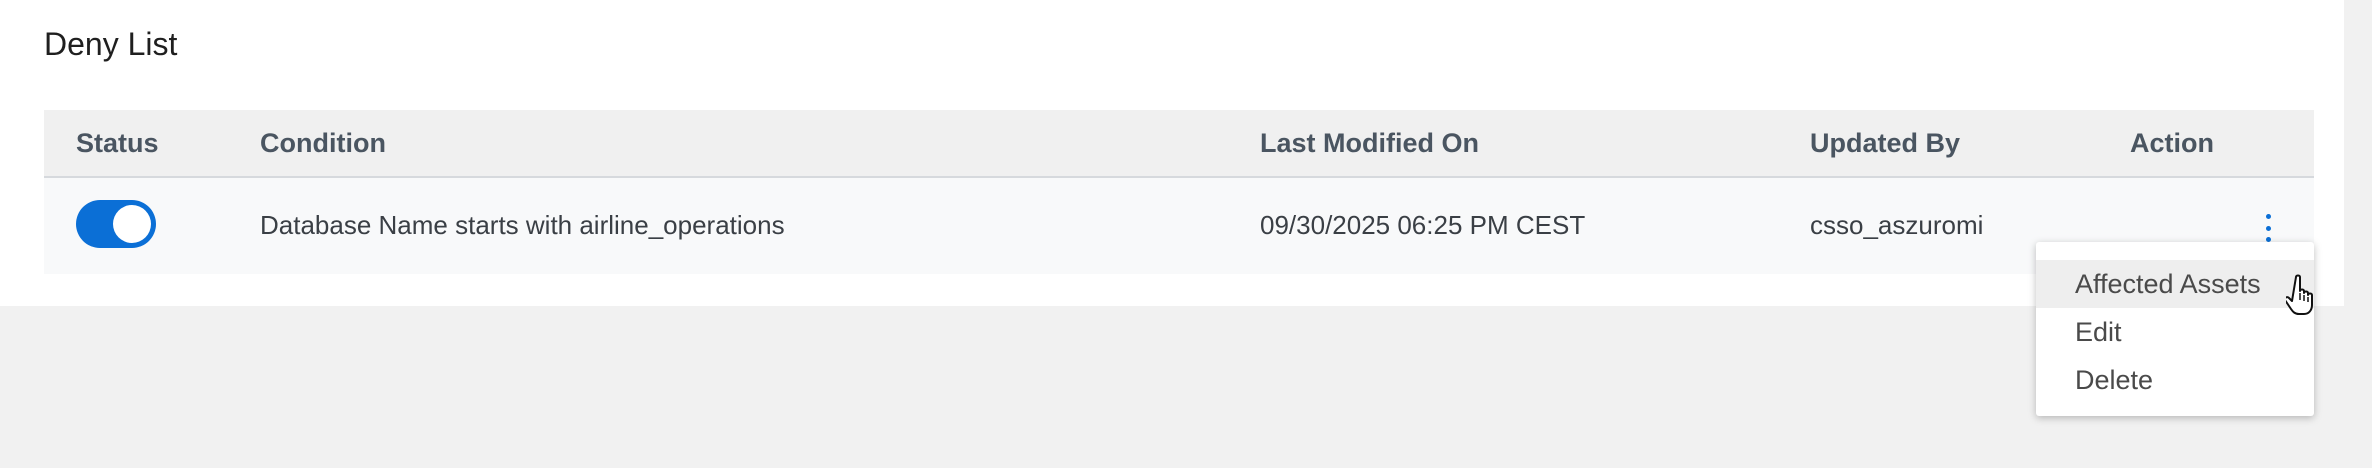 This screenshot has height=468, width=2372. I want to click on menu-item-affected-assets: Affected Assets, so click(2175, 284).